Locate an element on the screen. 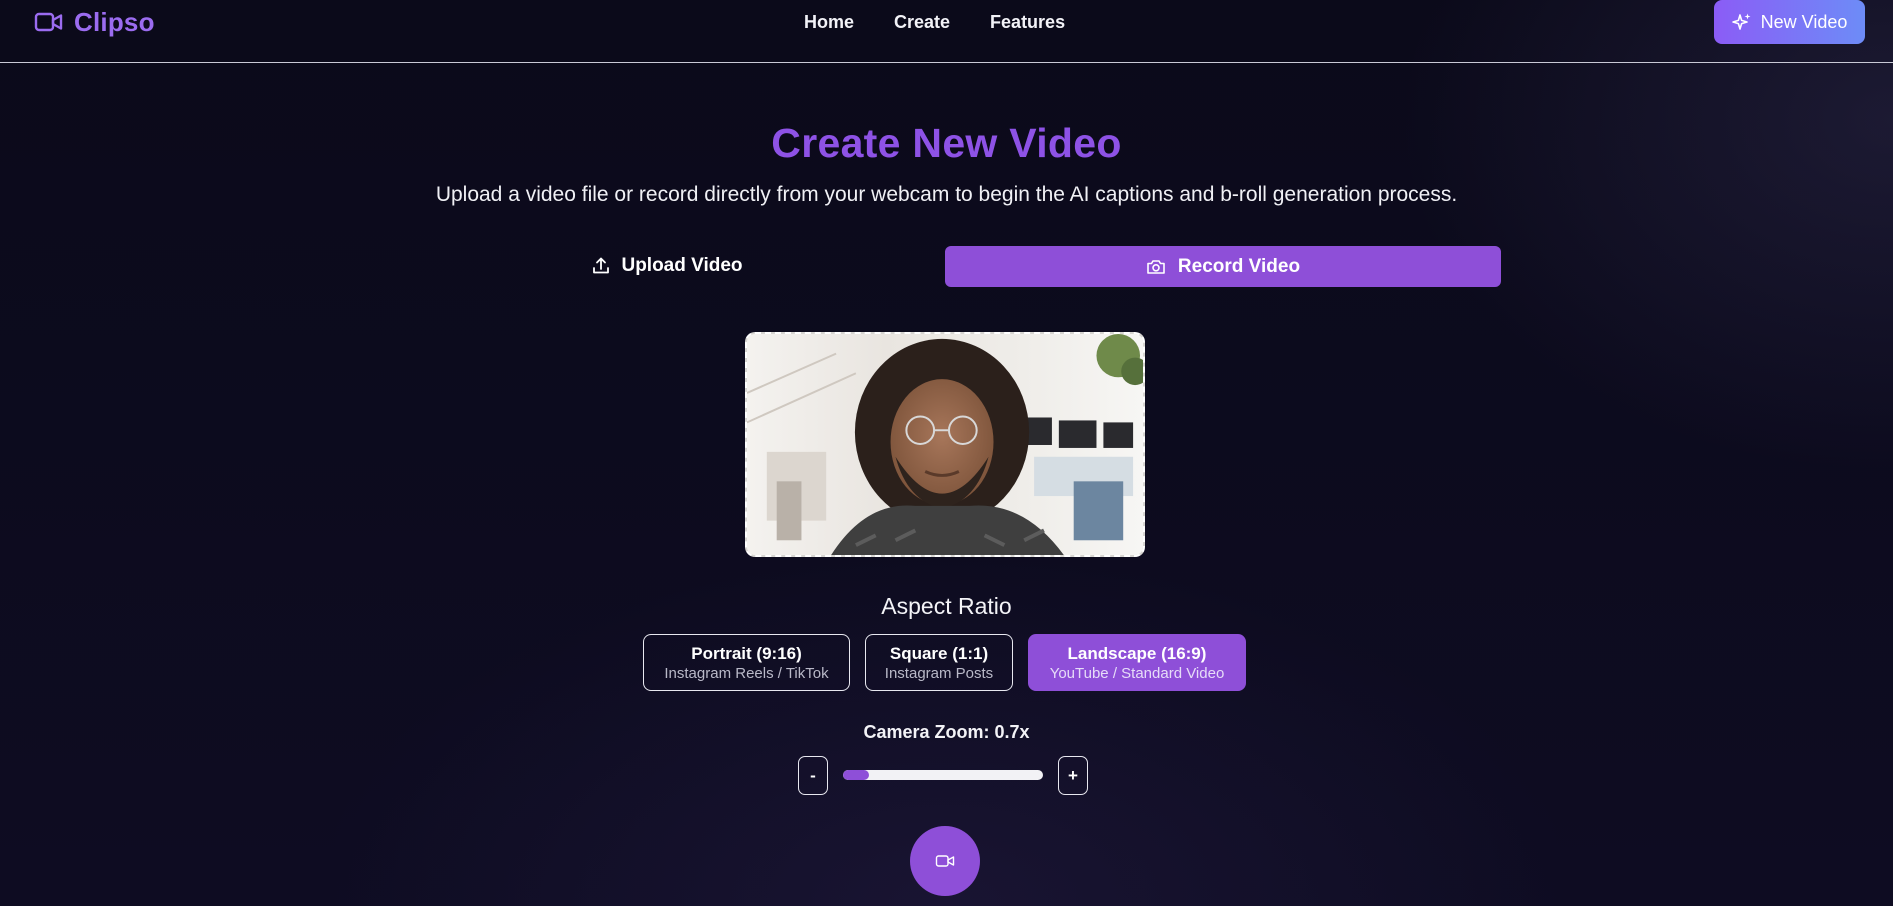  start-recording-button is located at coordinates (945, 861).